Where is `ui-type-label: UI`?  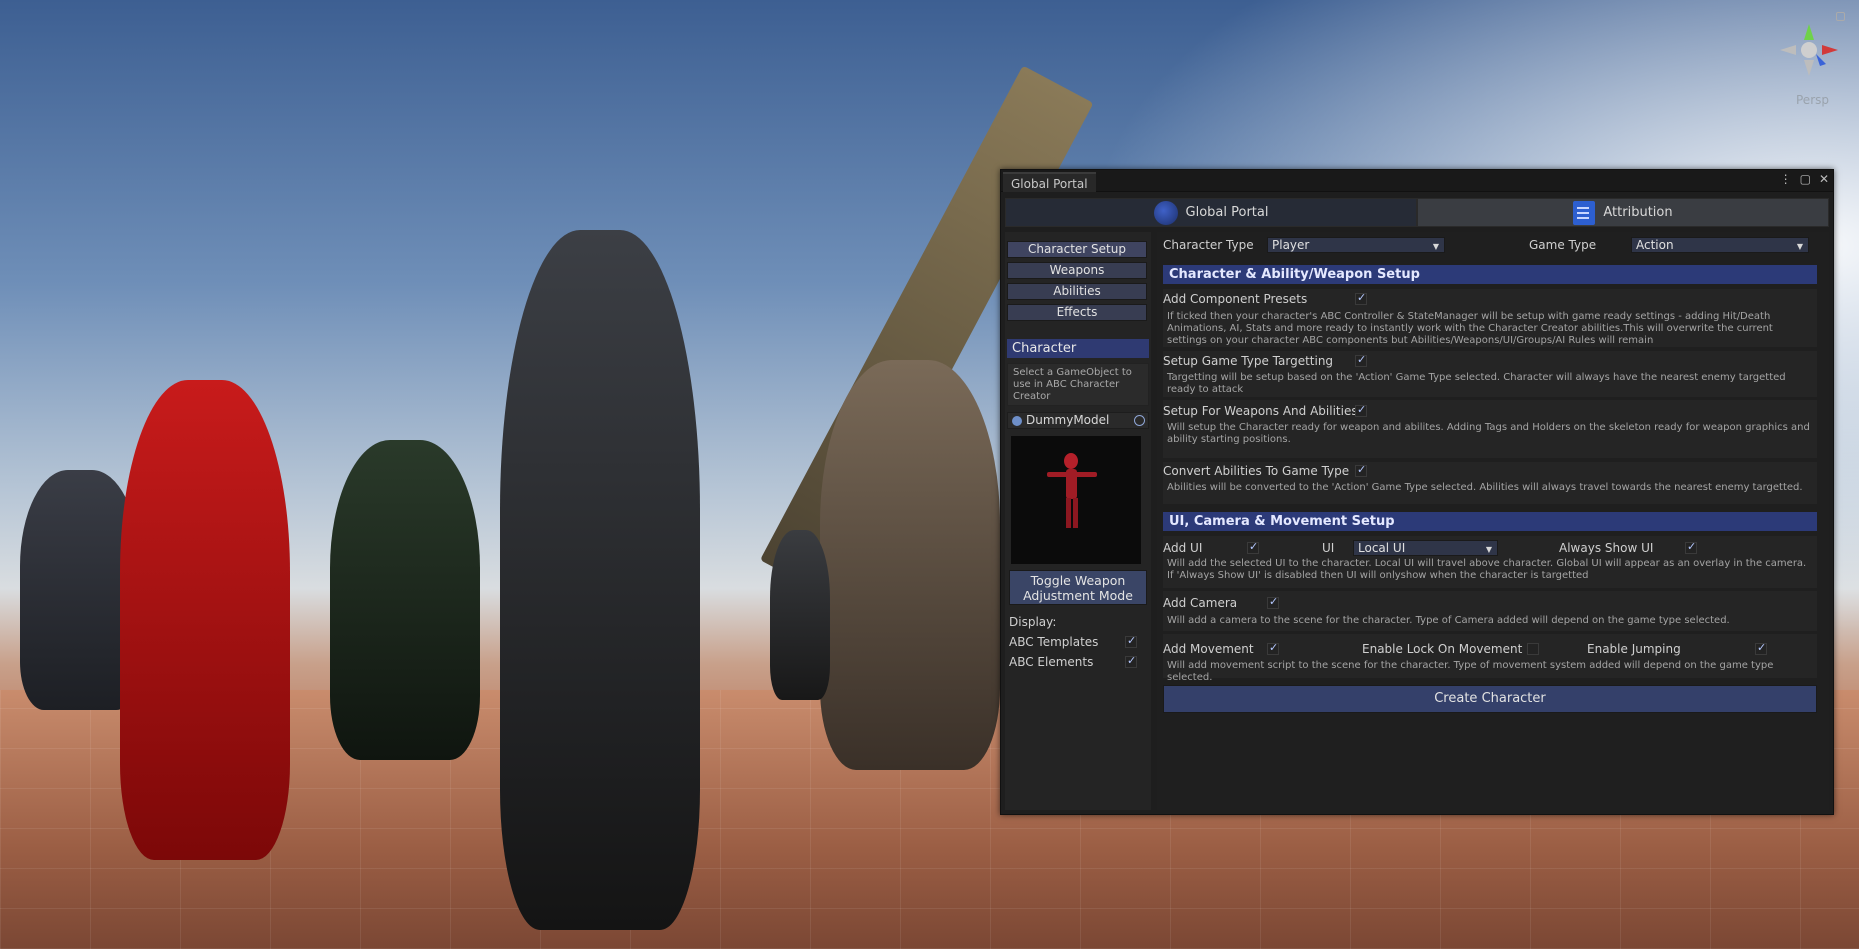 ui-type-label: UI is located at coordinates (1328, 548).